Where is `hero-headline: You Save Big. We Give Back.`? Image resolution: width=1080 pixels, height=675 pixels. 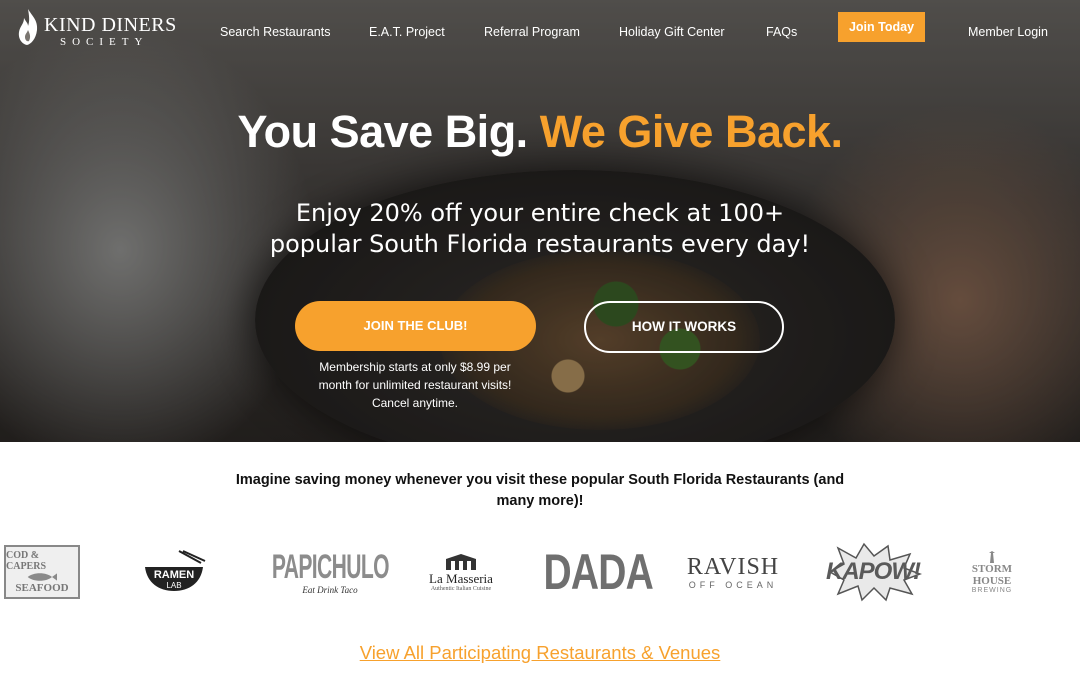
hero-headline: You Save Big. We Give Back. is located at coordinates (540, 132).